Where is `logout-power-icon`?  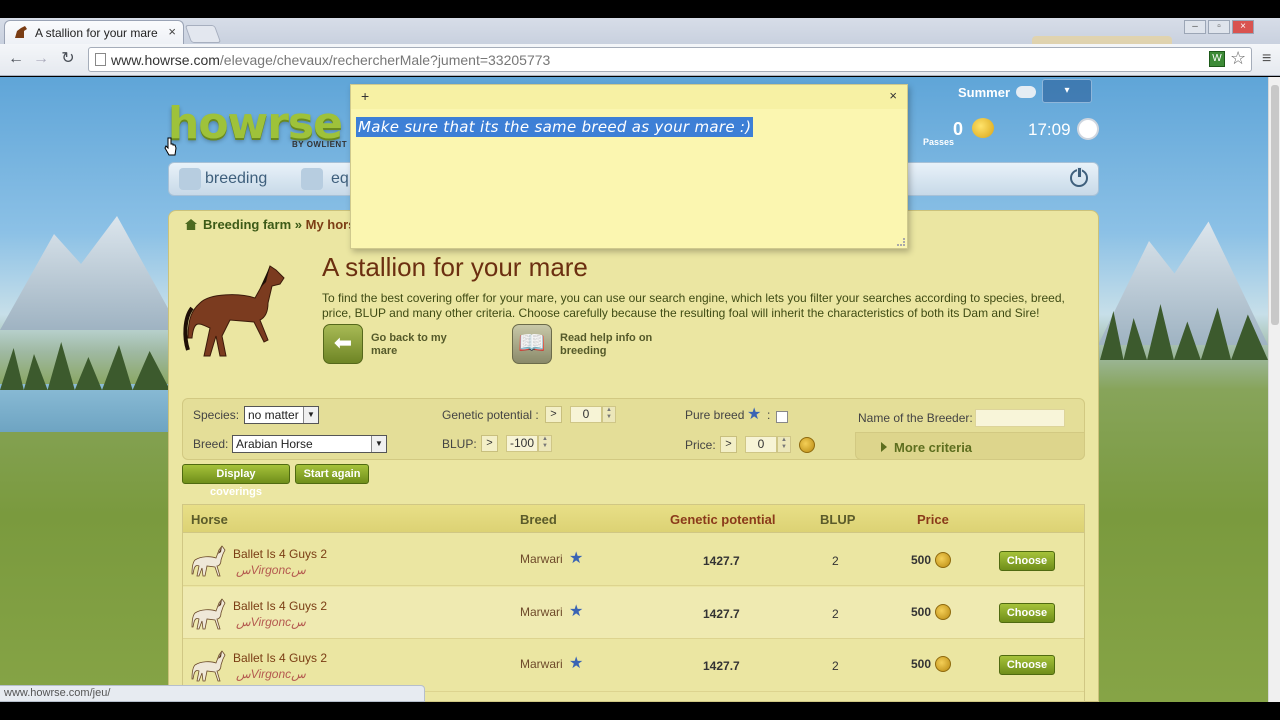
logout-power-icon is located at coordinates (1079, 177).